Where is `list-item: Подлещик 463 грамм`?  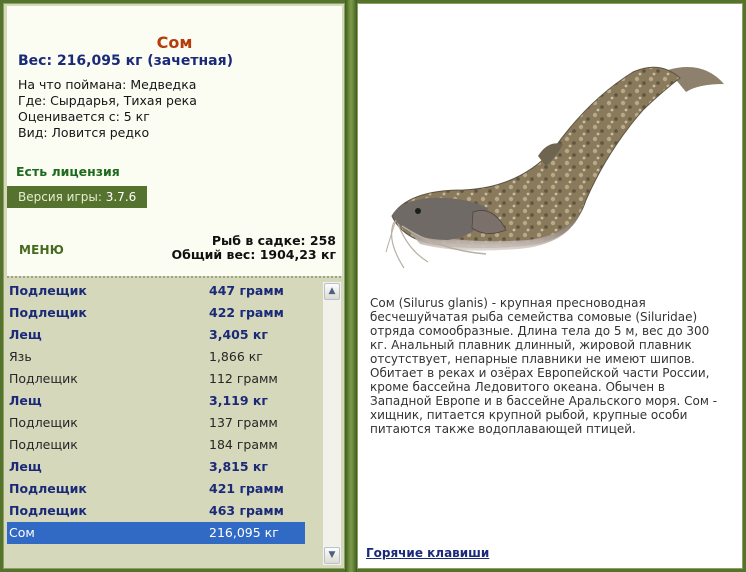
list-item: Подлещик 463 грамм is located at coordinates (156, 511).